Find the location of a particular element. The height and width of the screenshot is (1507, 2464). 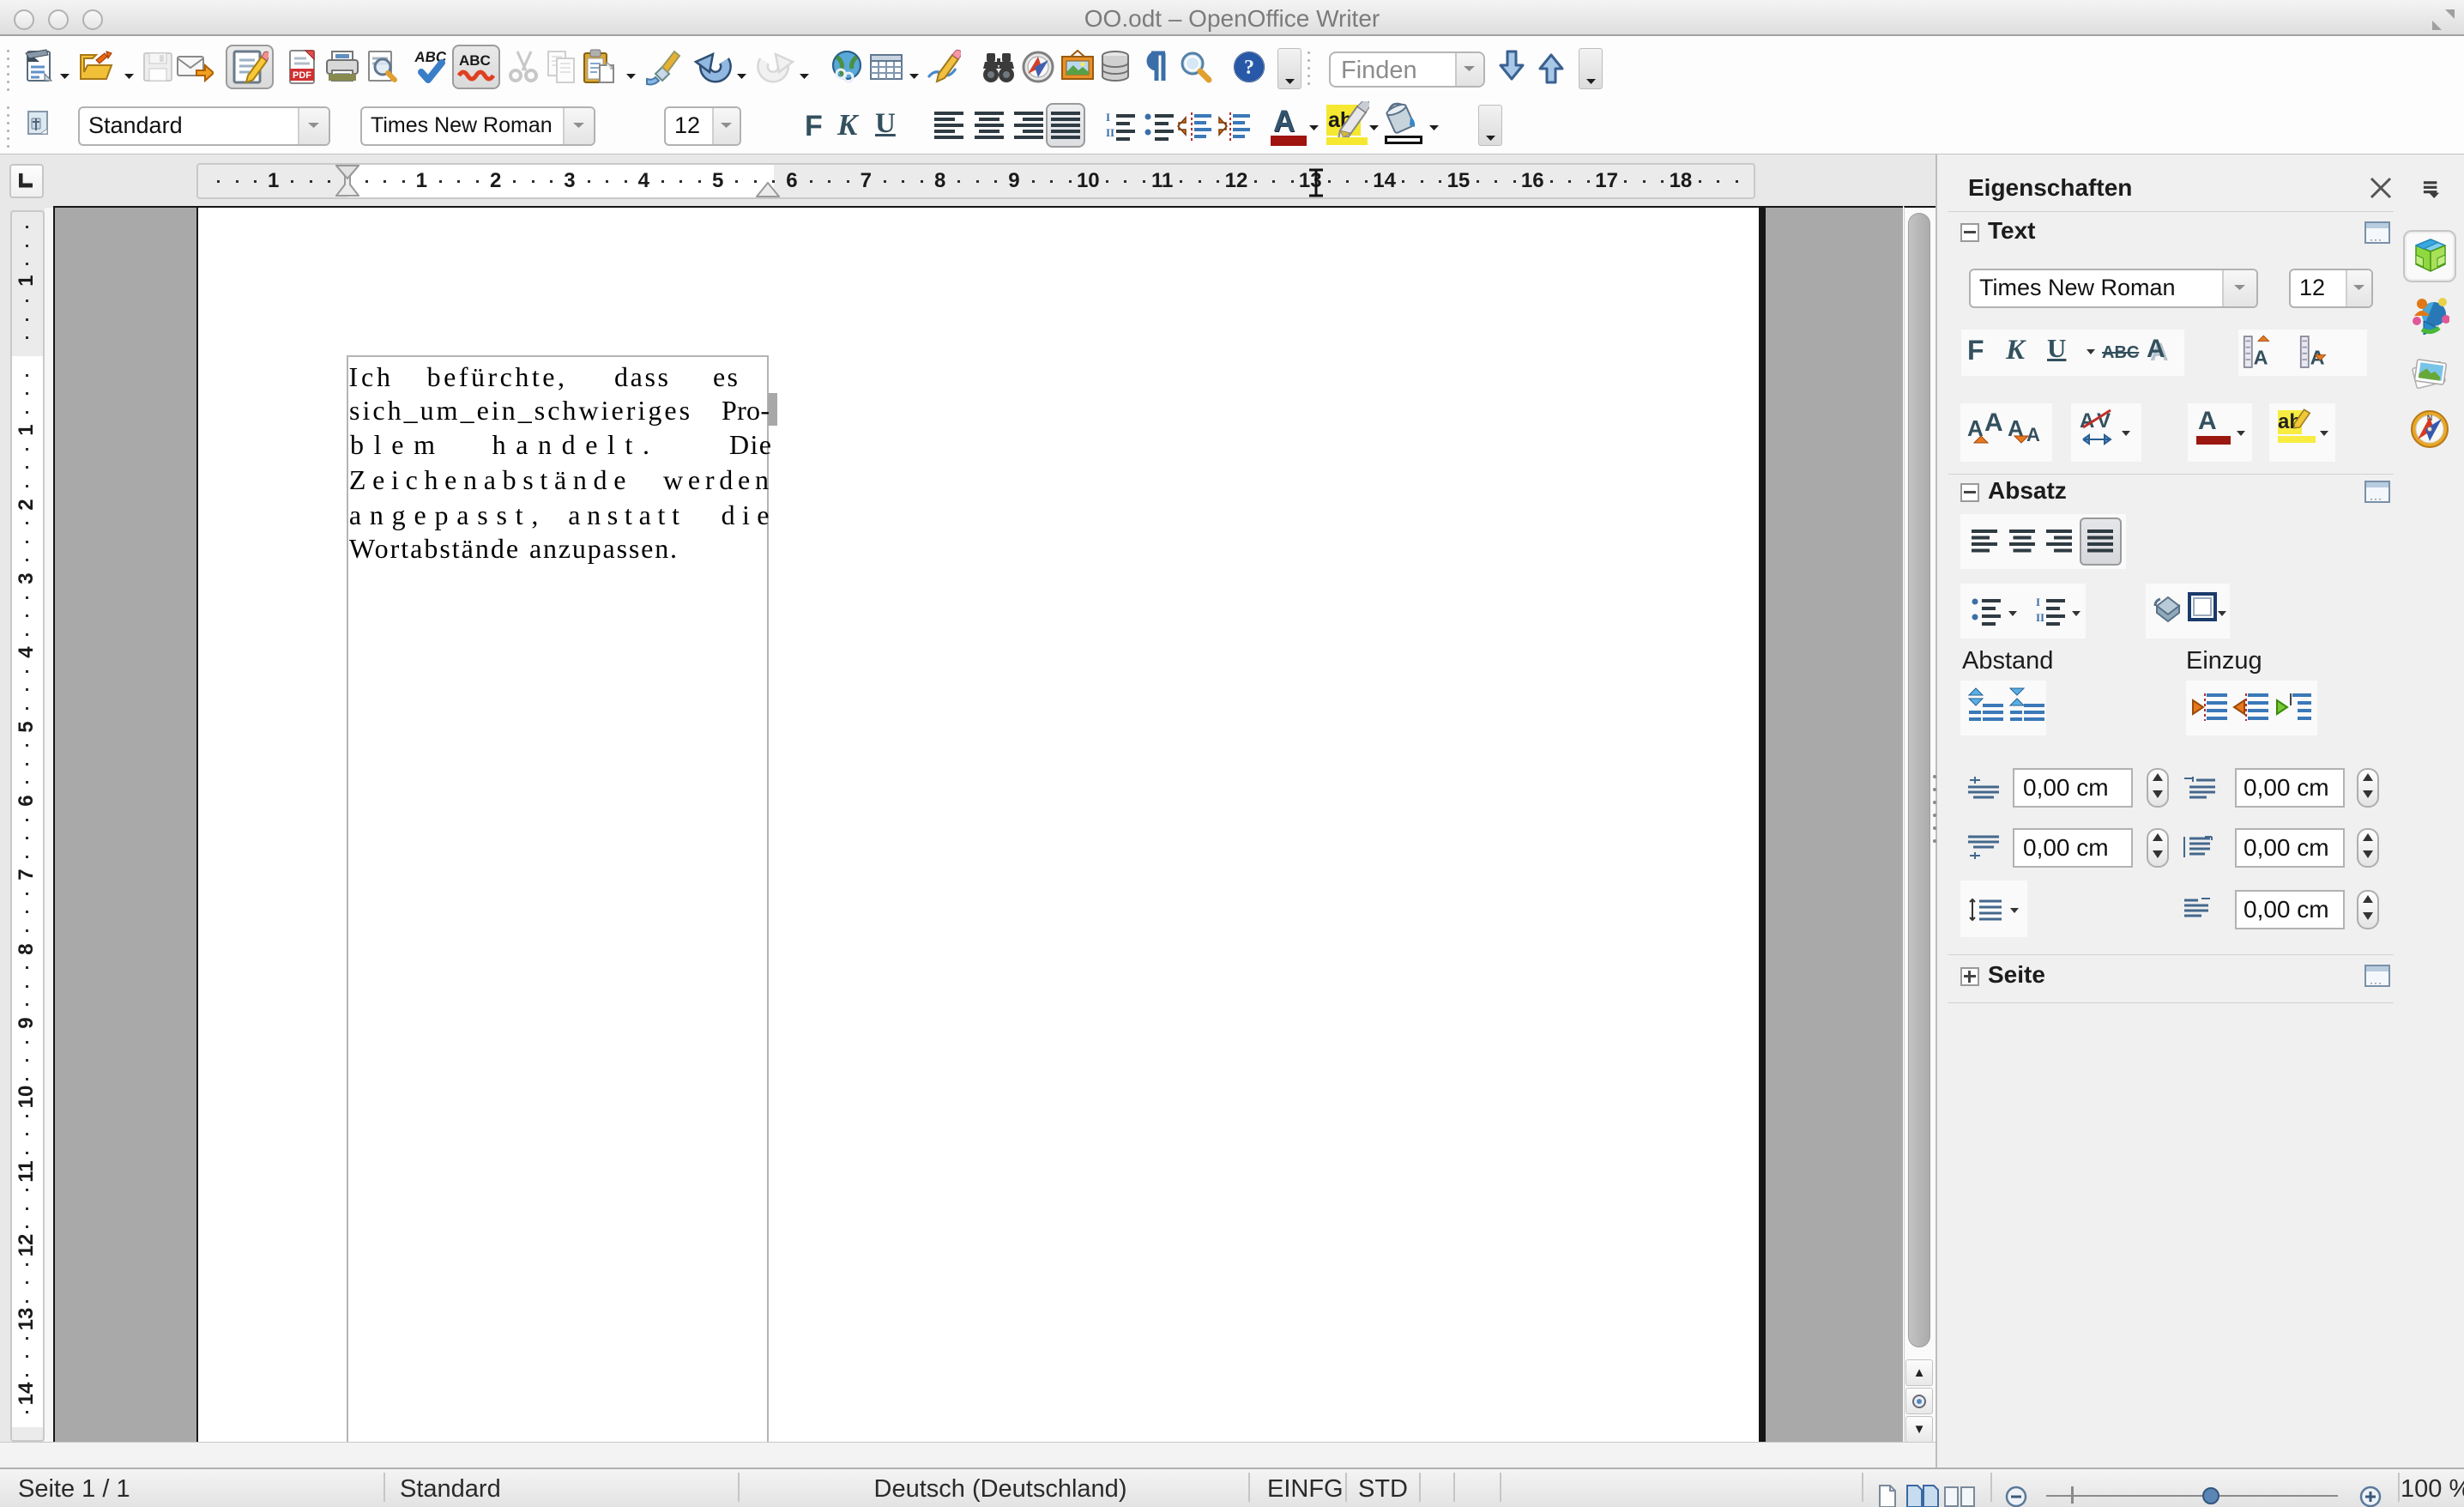

svg-text: PDF is located at coordinates (302, 75).